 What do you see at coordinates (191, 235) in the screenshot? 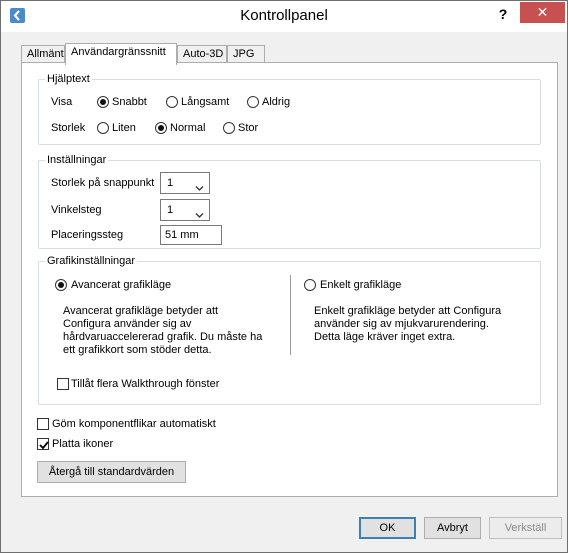
I see `placement-step-input: 51 mm` at bounding box center [191, 235].